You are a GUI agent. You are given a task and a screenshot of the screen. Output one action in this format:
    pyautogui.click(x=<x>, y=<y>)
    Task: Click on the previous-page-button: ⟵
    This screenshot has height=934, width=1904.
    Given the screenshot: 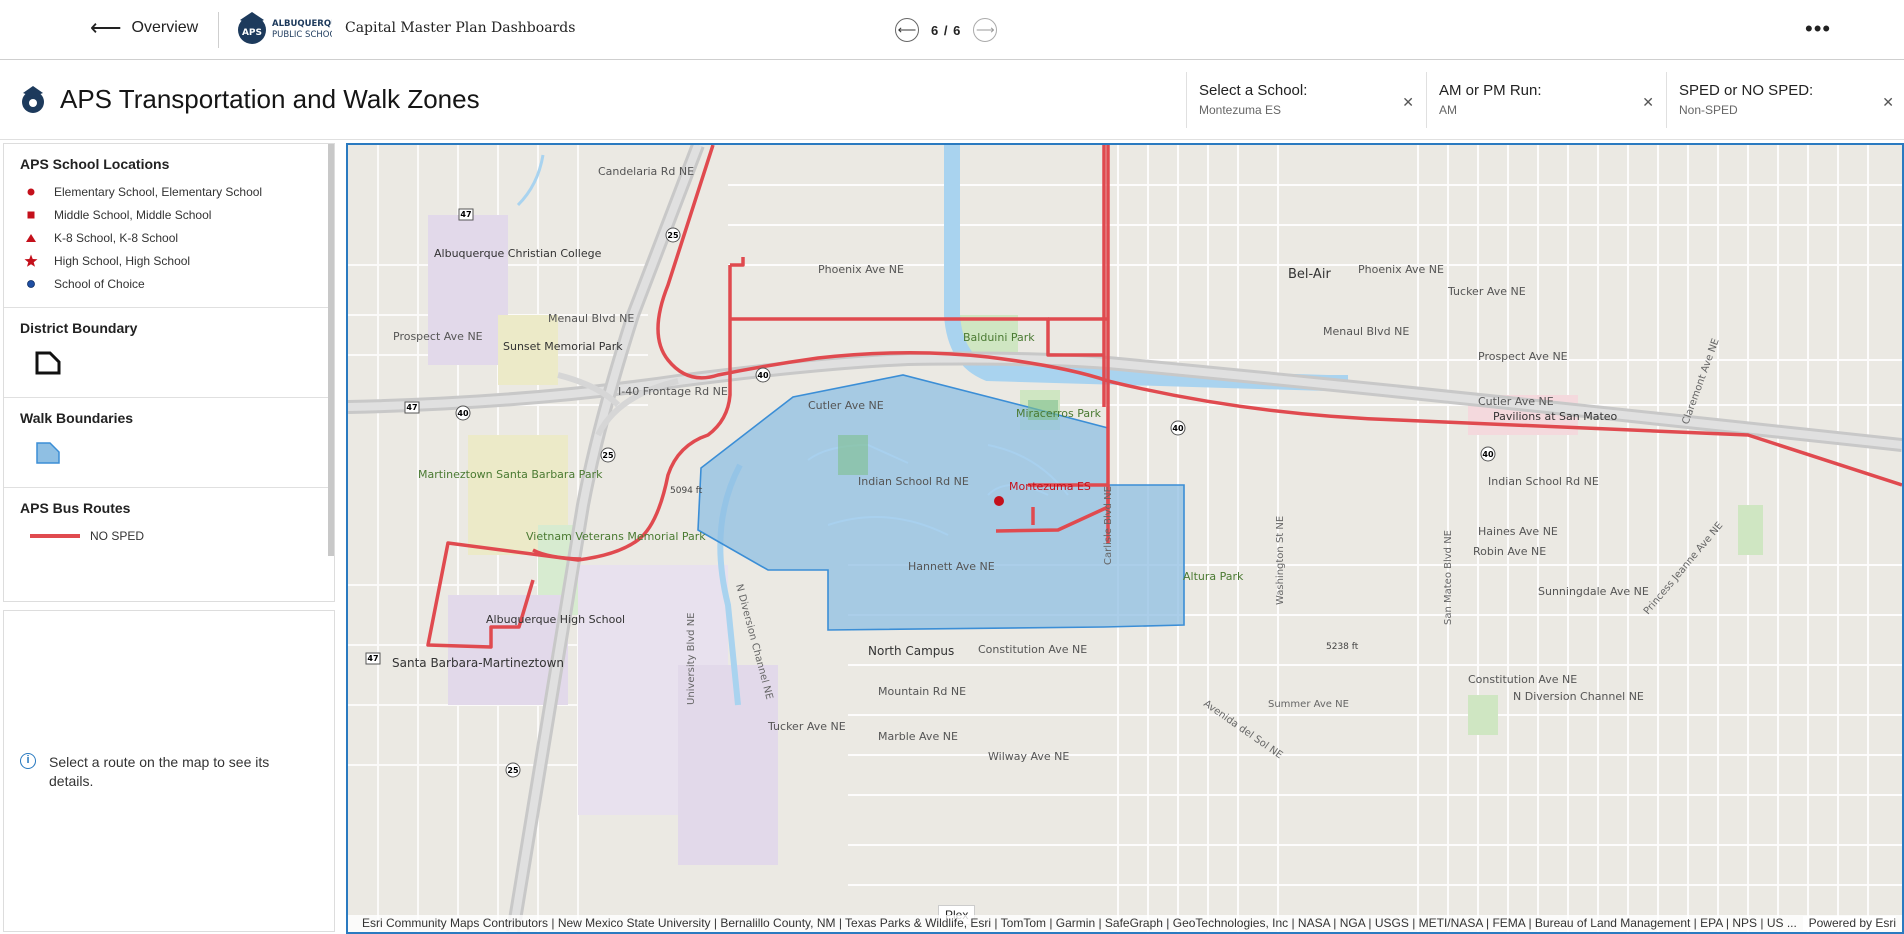 What is the action you would take?
    pyautogui.click(x=907, y=30)
    